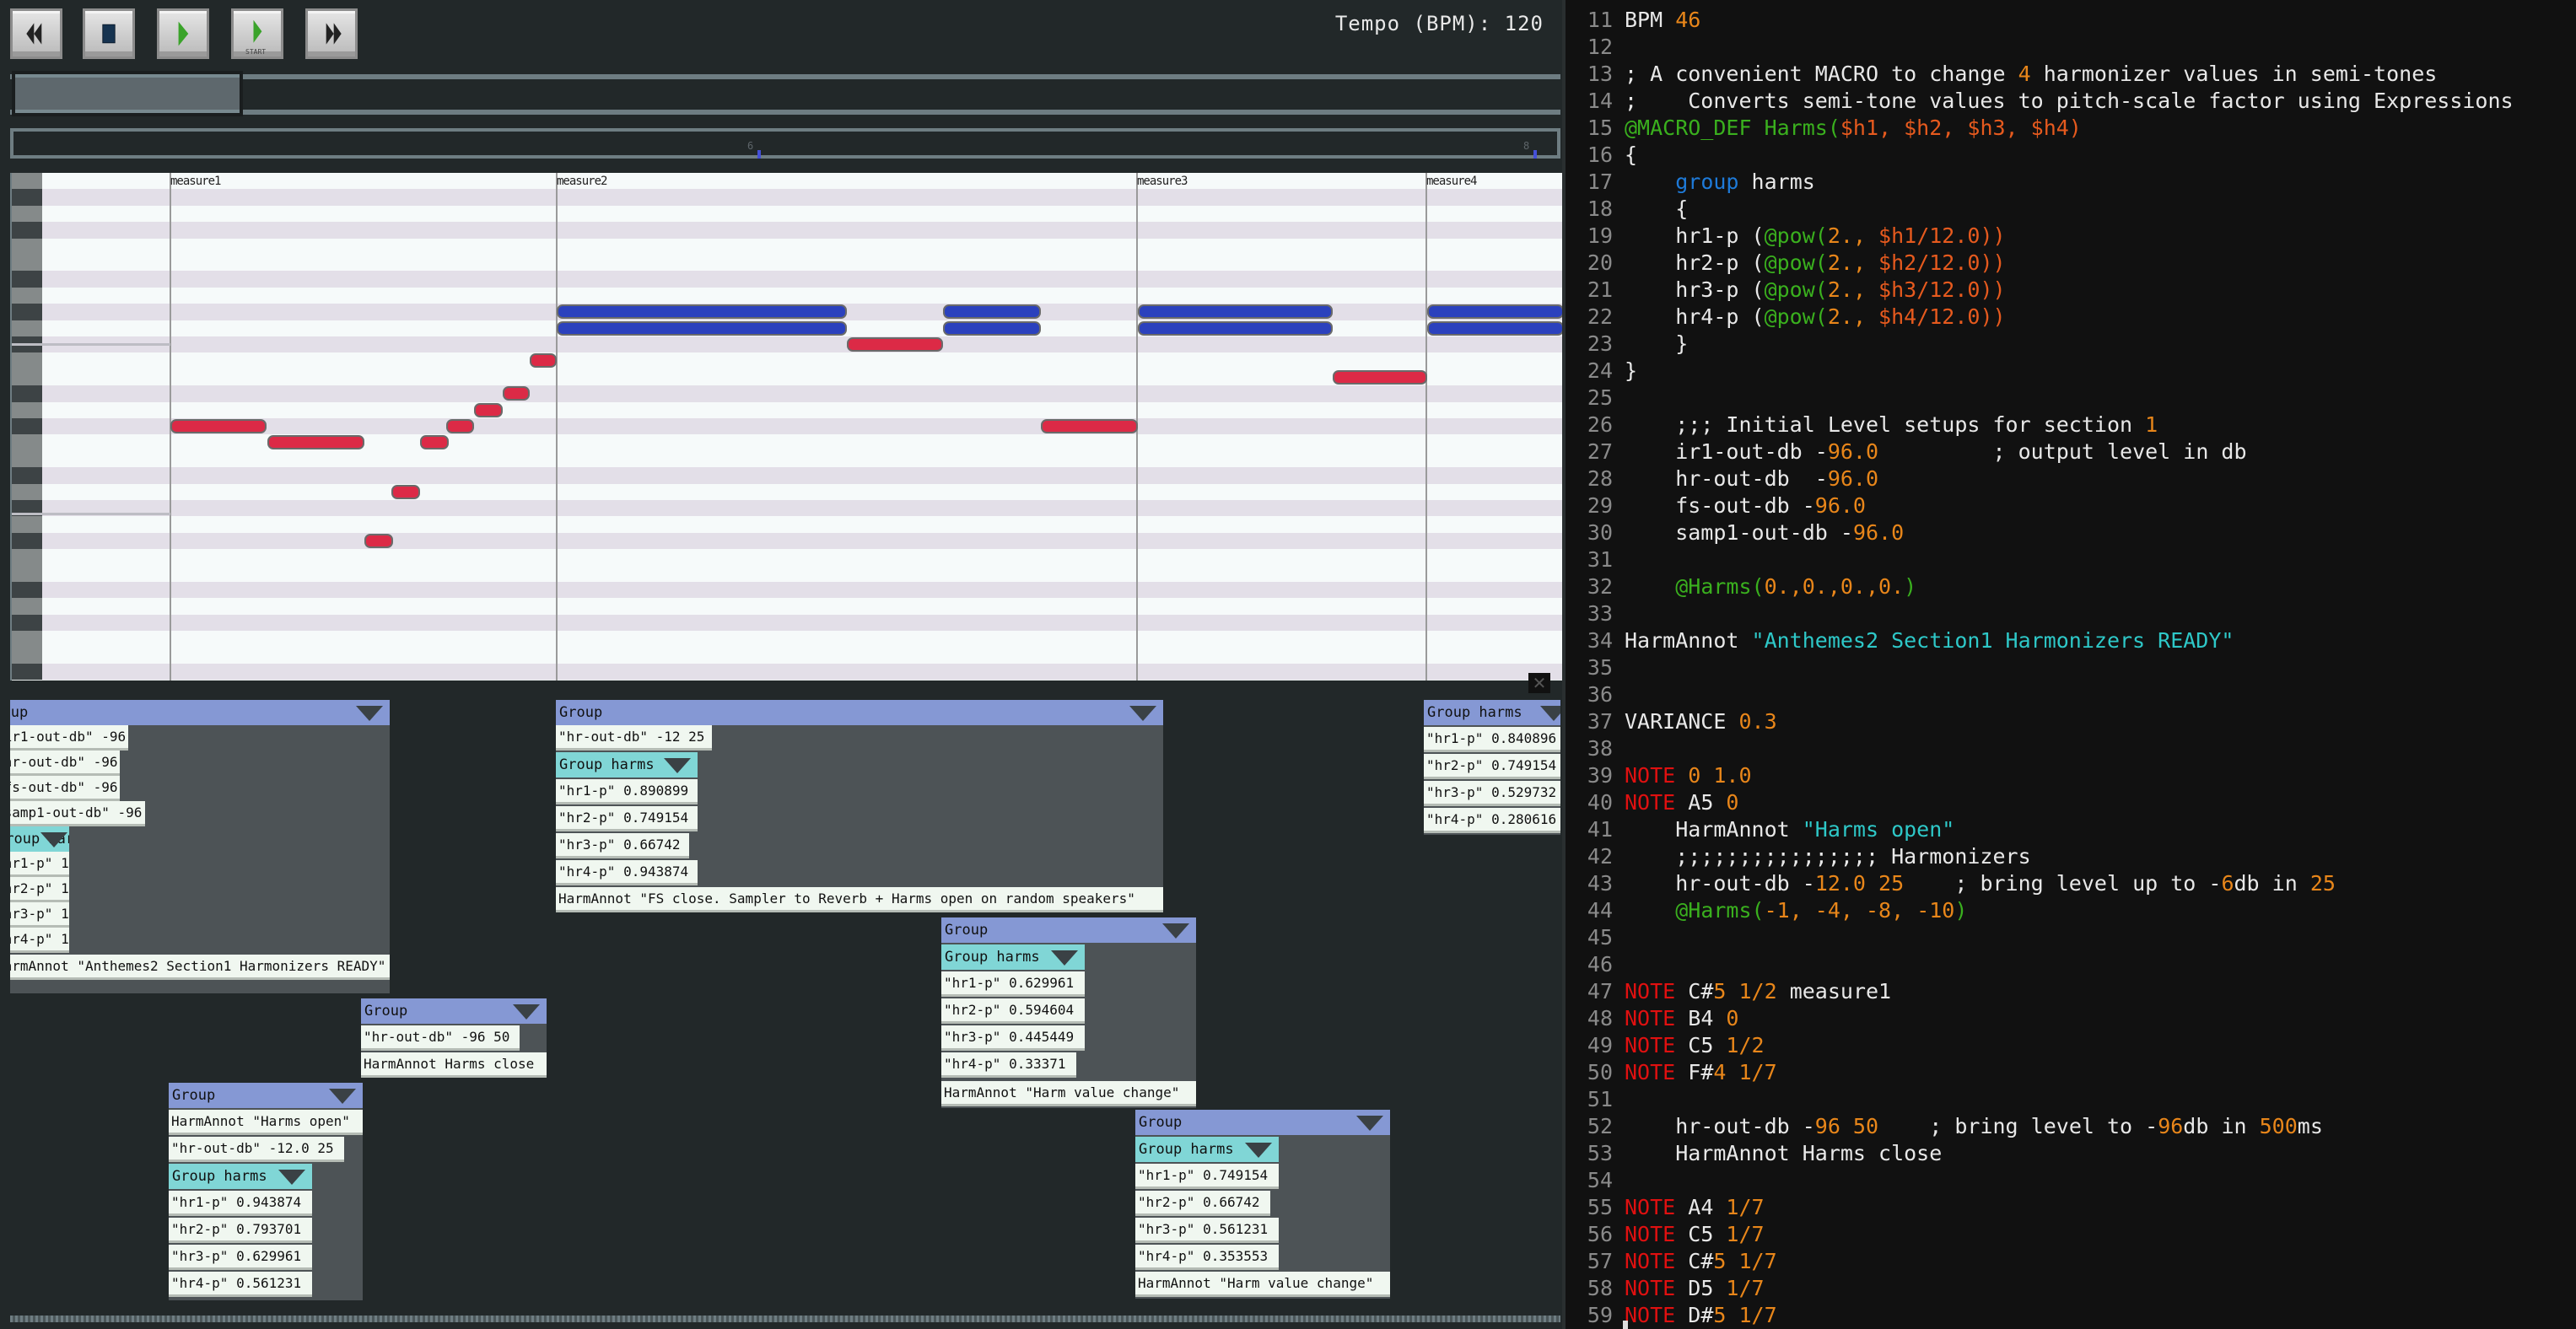 The image size is (2576, 1329). I want to click on code-line: 37 VARIANCE 0.3, so click(1671, 721).